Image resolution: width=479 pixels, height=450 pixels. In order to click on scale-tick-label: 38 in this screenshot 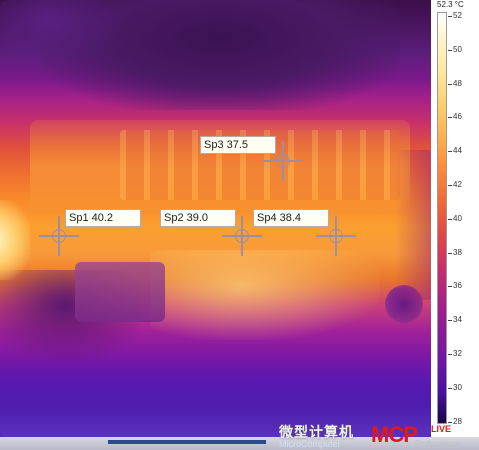, I will do `click(457, 252)`.